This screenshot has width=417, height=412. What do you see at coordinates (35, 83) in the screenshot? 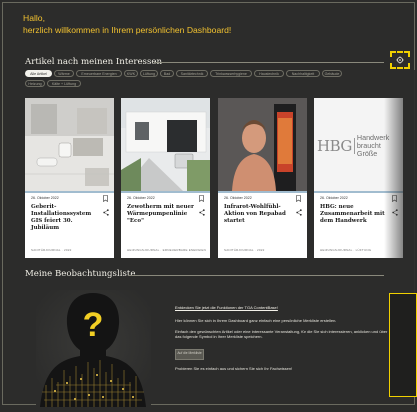
I see `filter-chip: Heizung` at bounding box center [35, 83].